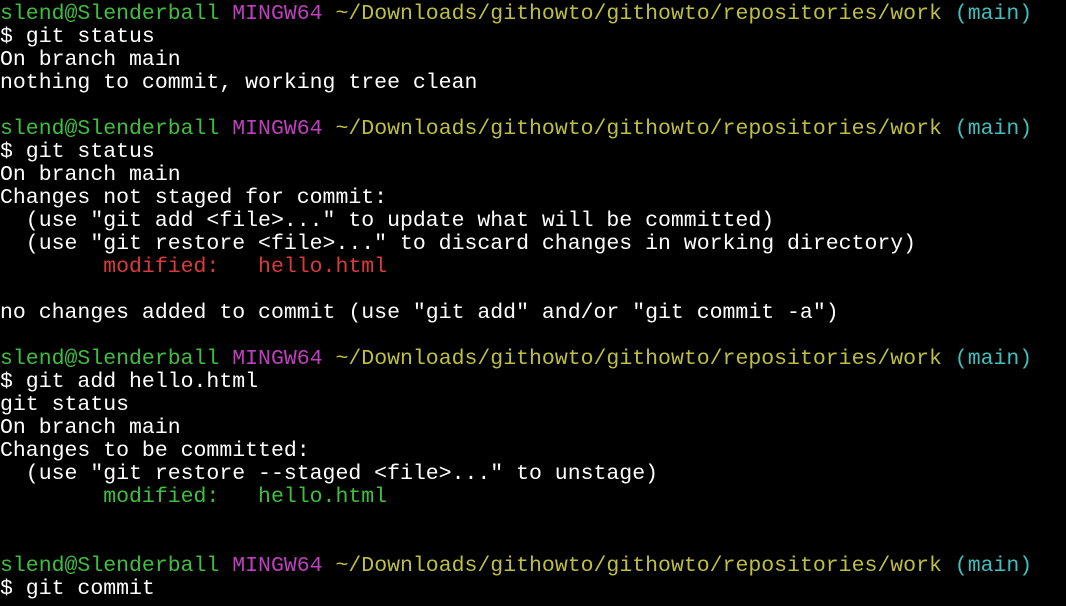  I want to click on command-line: git status, so click(65, 405).